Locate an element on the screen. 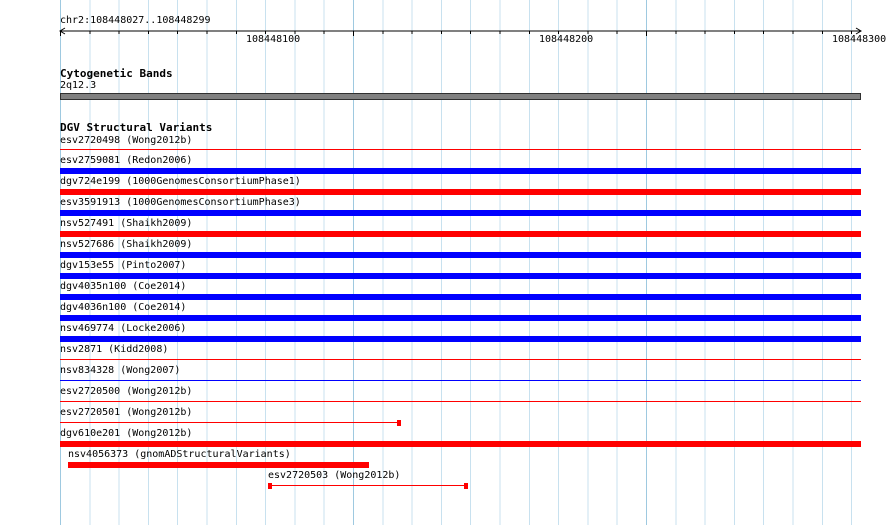  feature-label: esv2720503 (Wong2012b) is located at coordinates (334, 476).